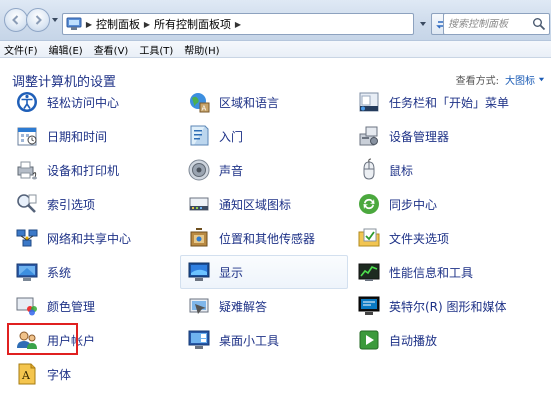  I want to click on control-panel-item-label: 入门, so click(231, 136).